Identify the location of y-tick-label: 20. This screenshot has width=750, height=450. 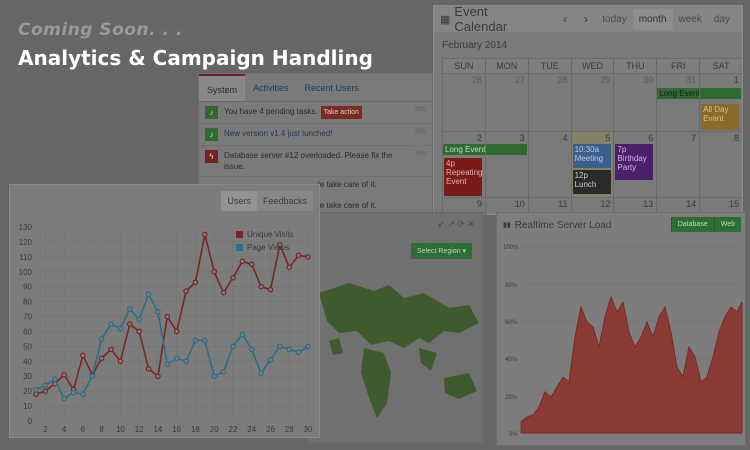
(27, 391).